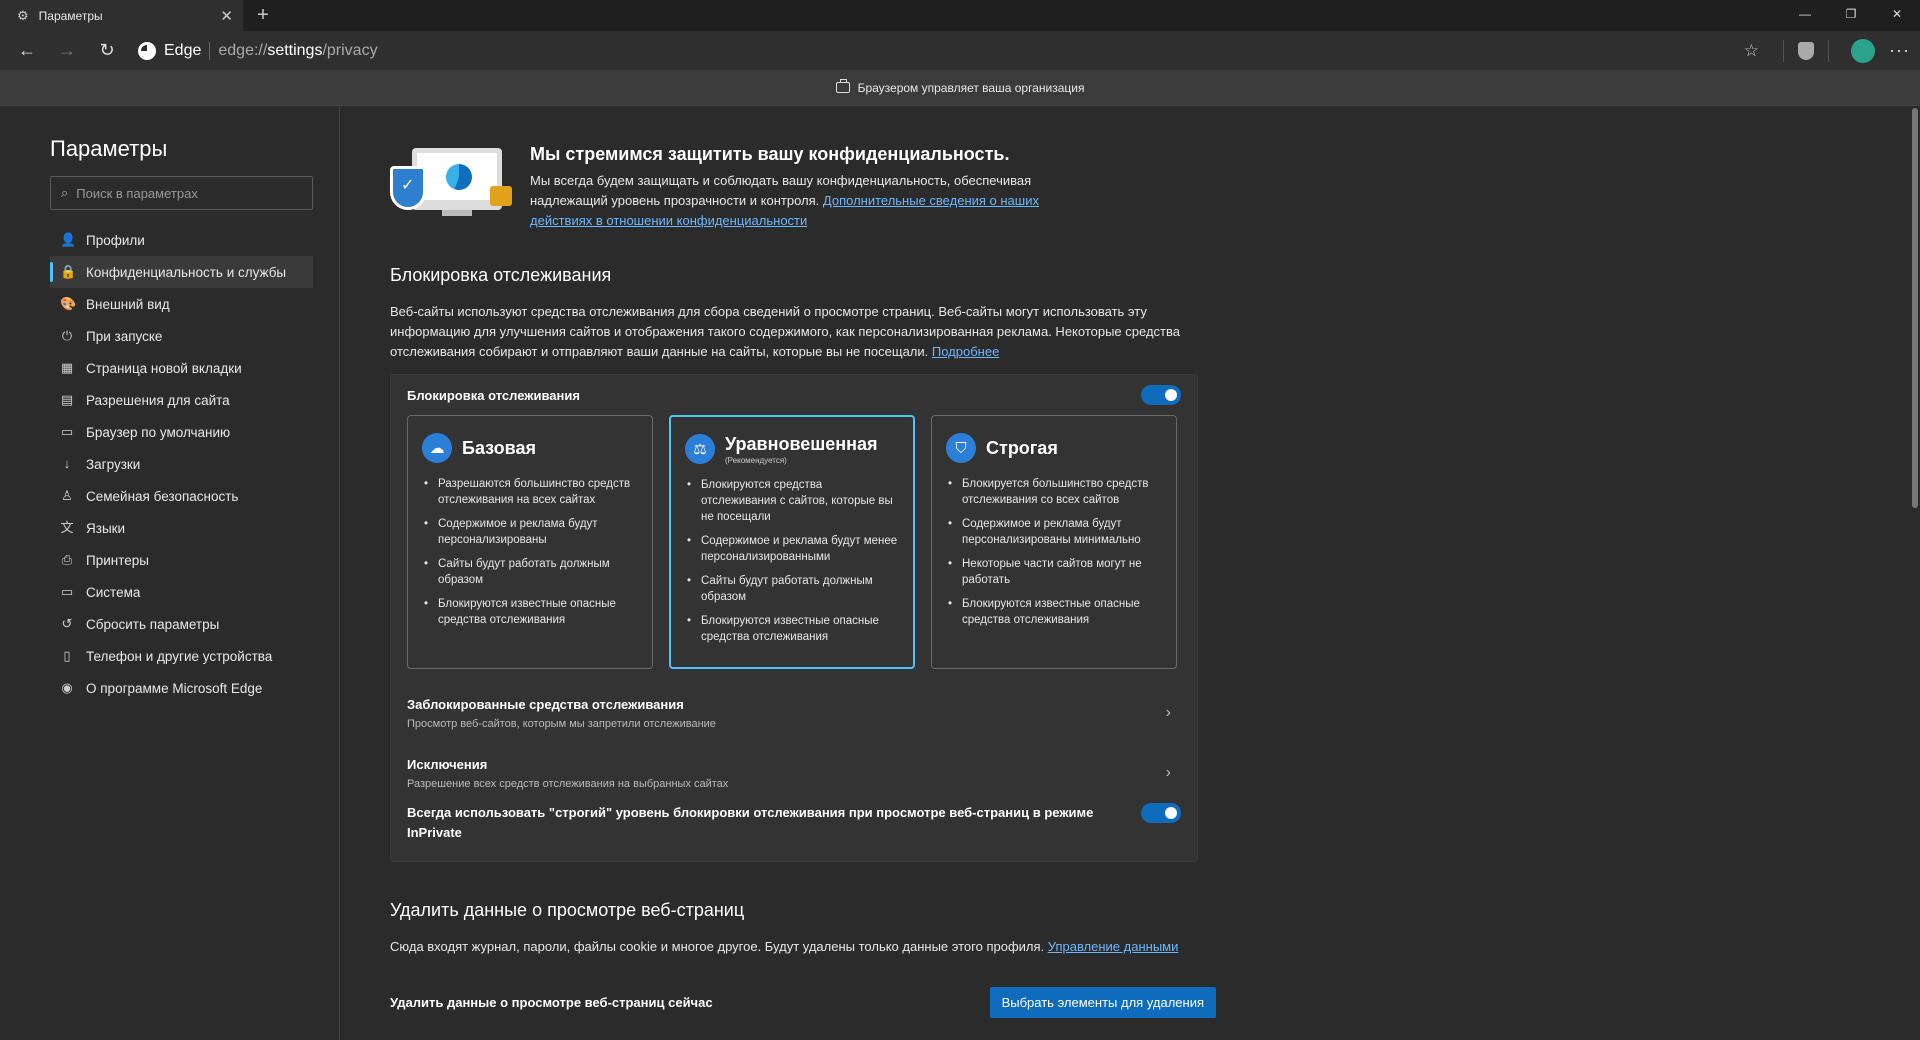  Describe the element at coordinates (147, 50) in the screenshot. I see `edge-logo-icon` at that location.